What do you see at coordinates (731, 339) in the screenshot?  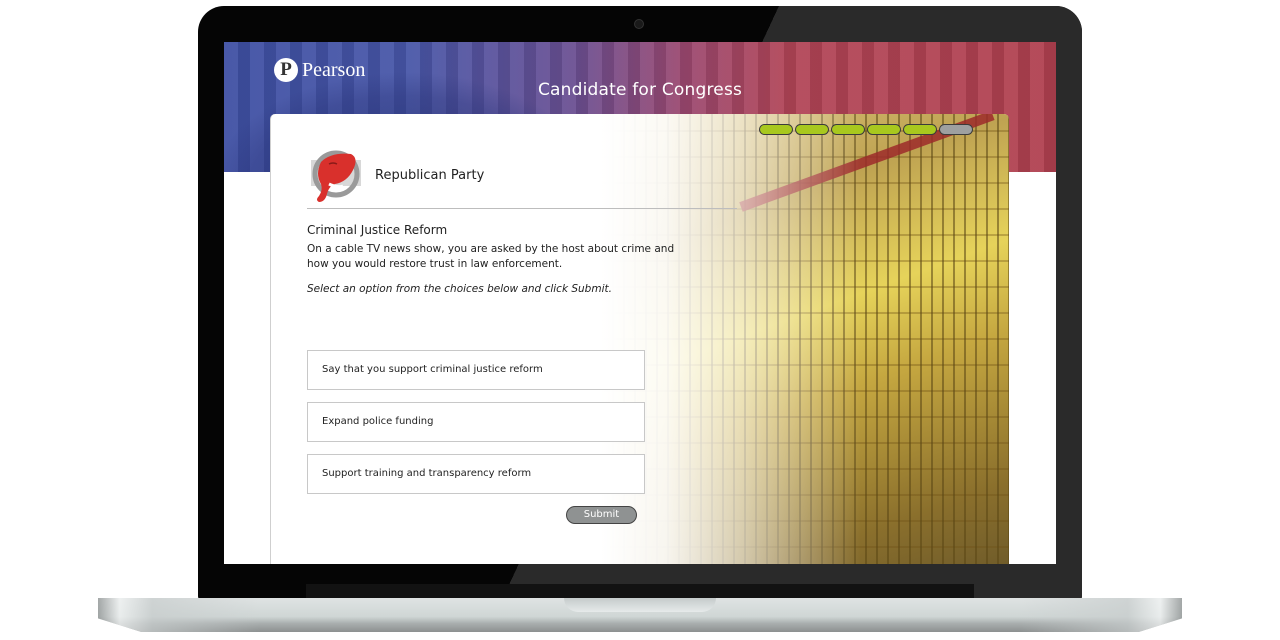 I see `image-fade` at bounding box center [731, 339].